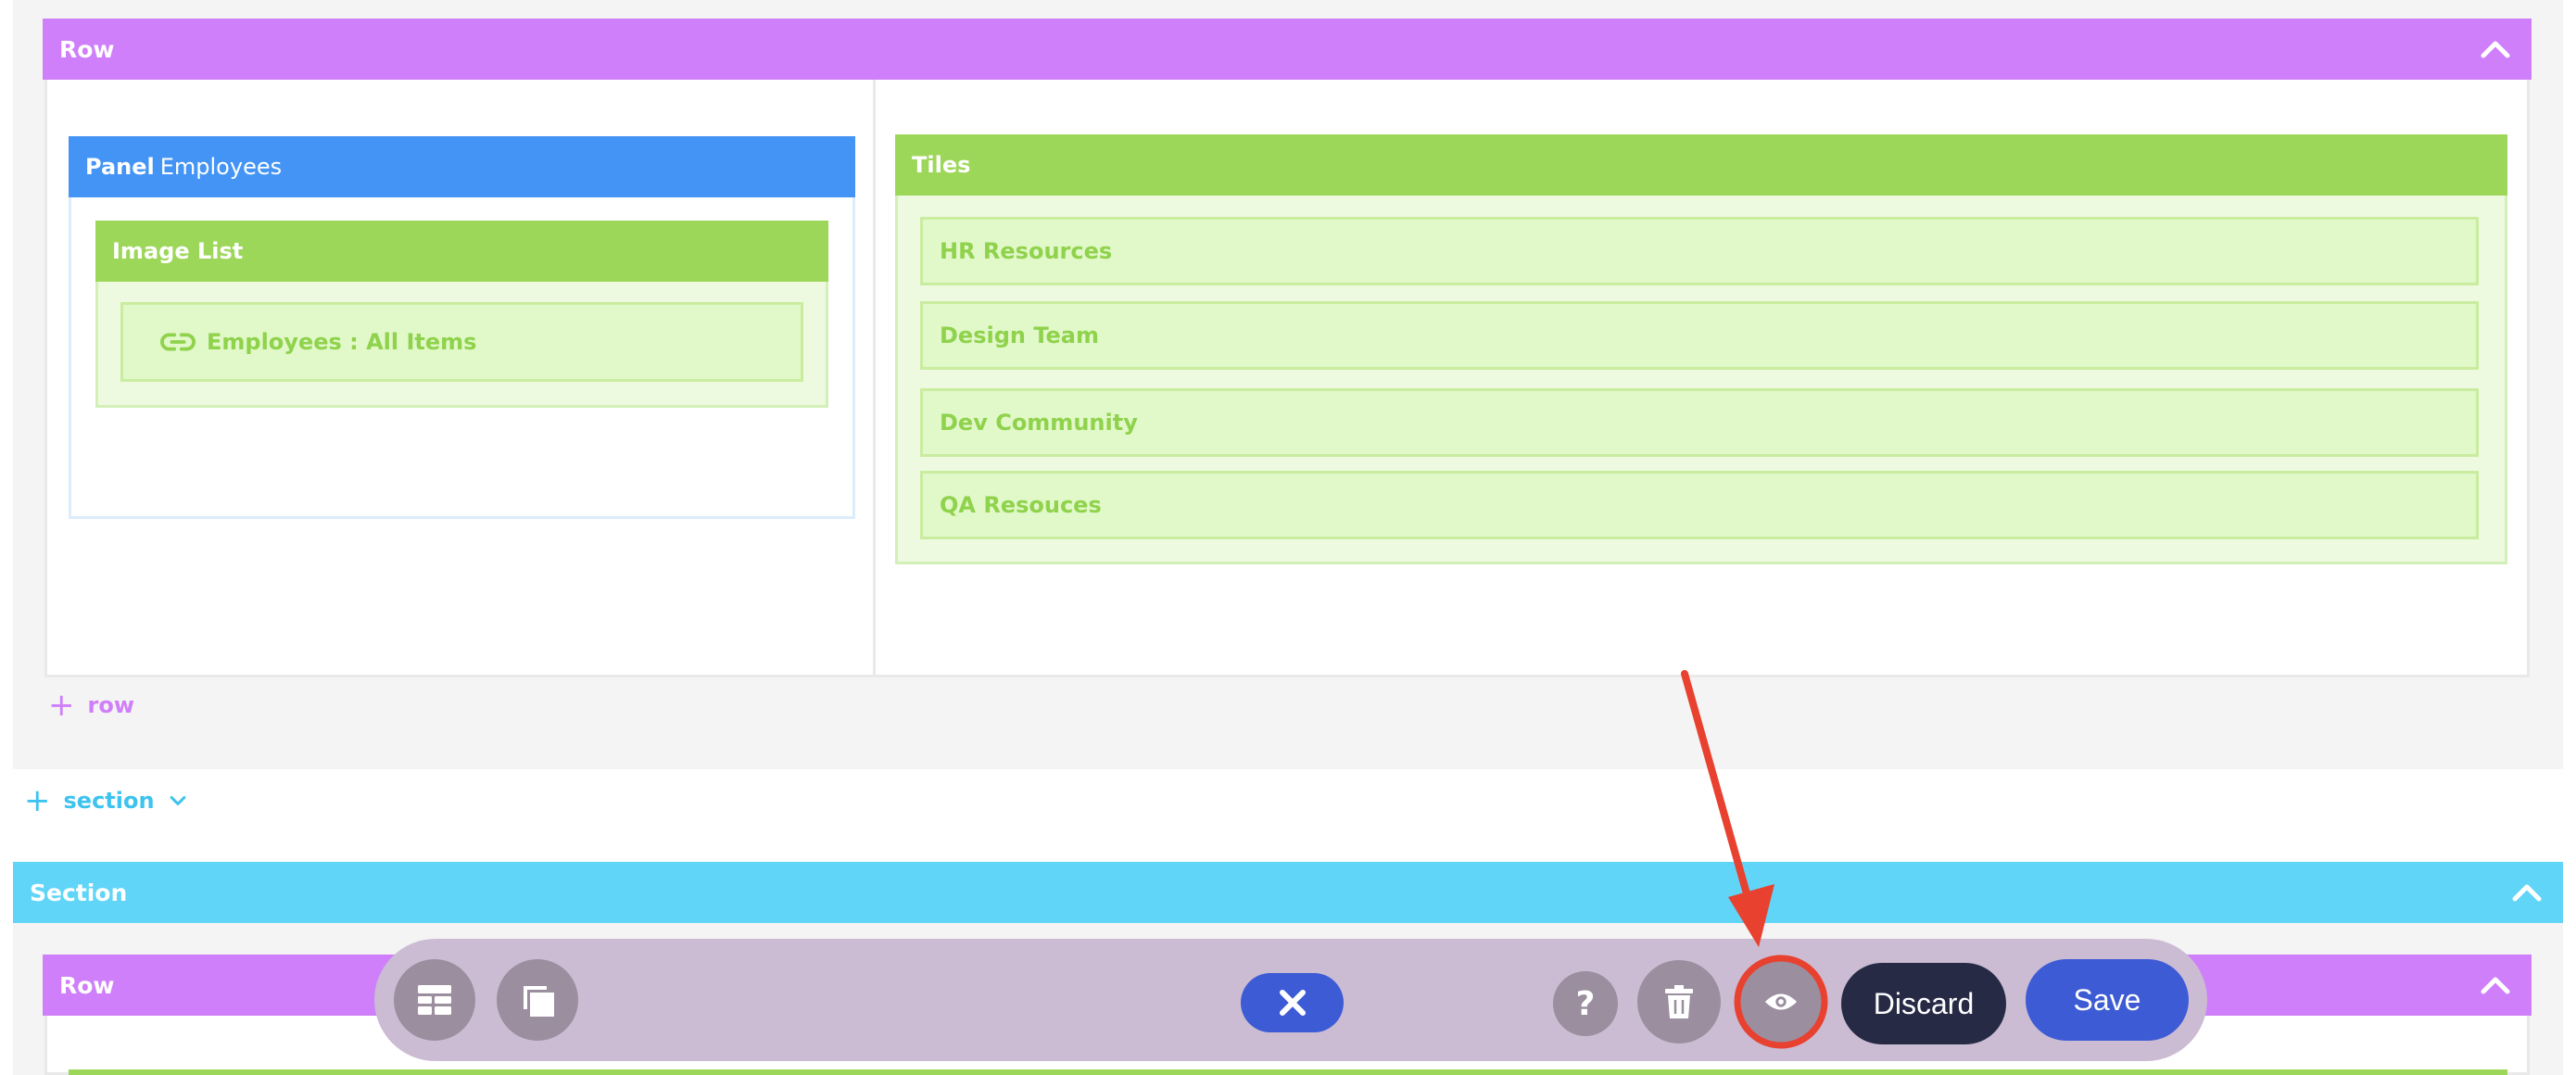 The image size is (2576, 1075). I want to click on tile-item: HR Resources, so click(1699, 251).